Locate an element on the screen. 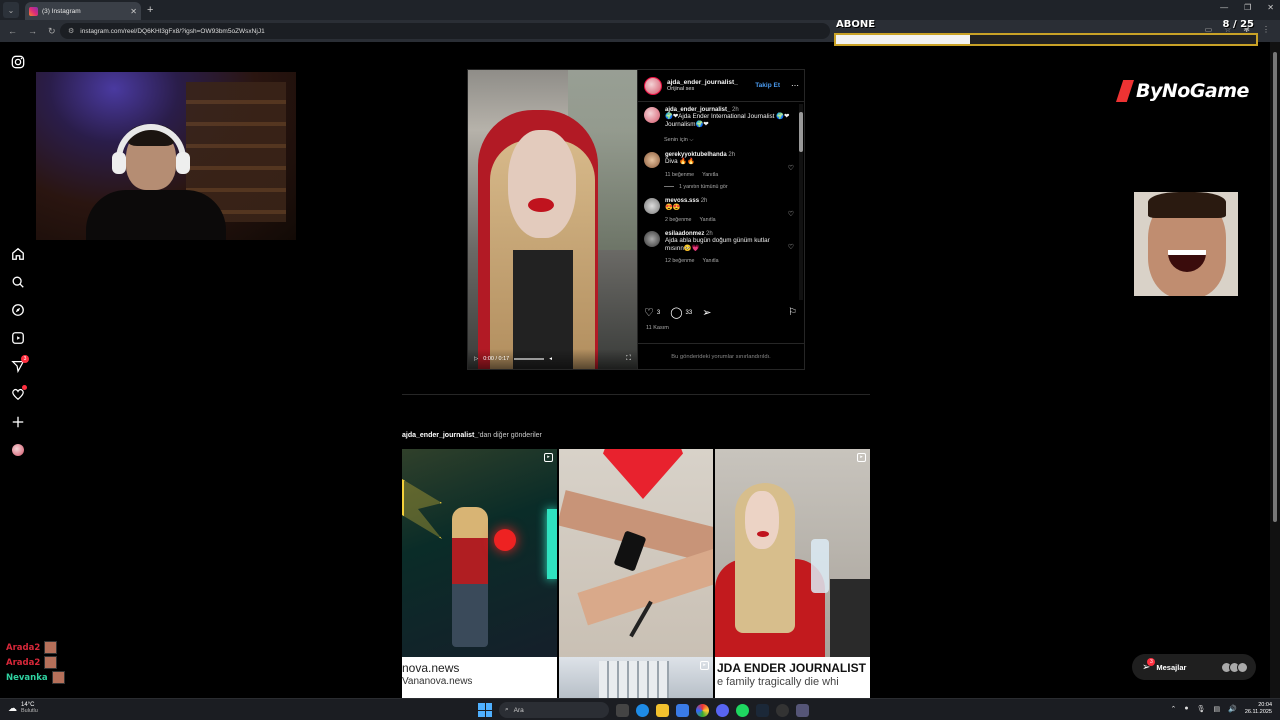 The height and width of the screenshot is (720, 1280). audio-label: Orijinal ses is located at coordinates (708, 89).